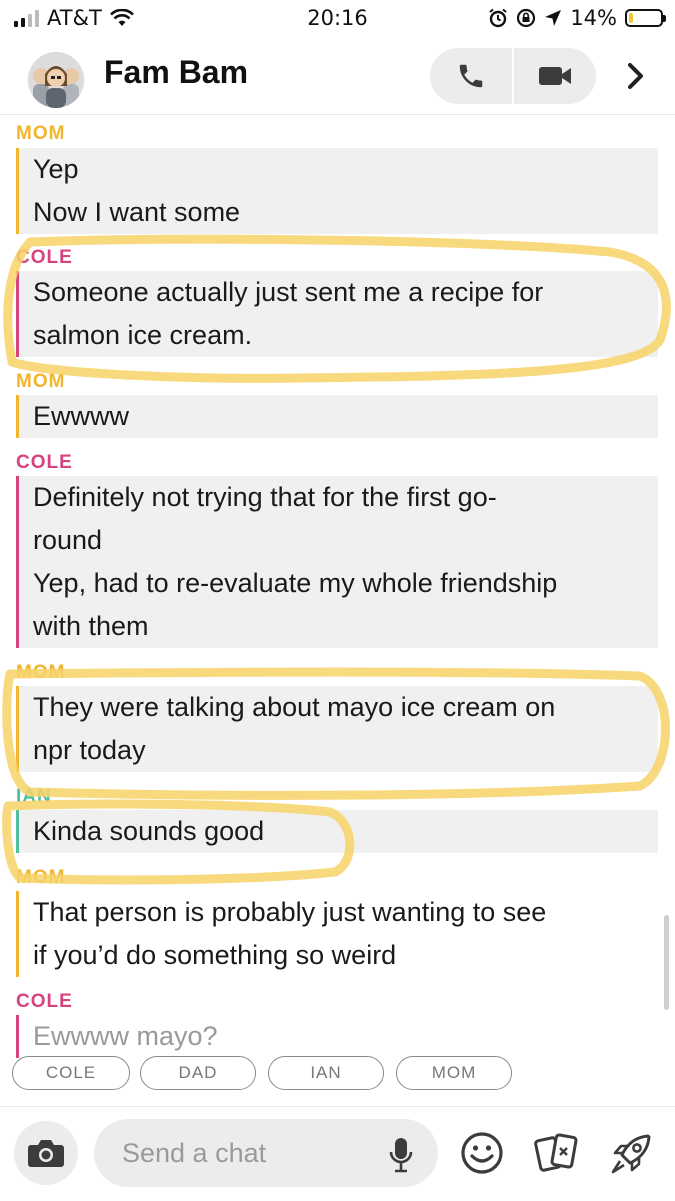 The image size is (675, 1201). I want to click on message-text: Ewwww mayo?, so click(125, 1036).